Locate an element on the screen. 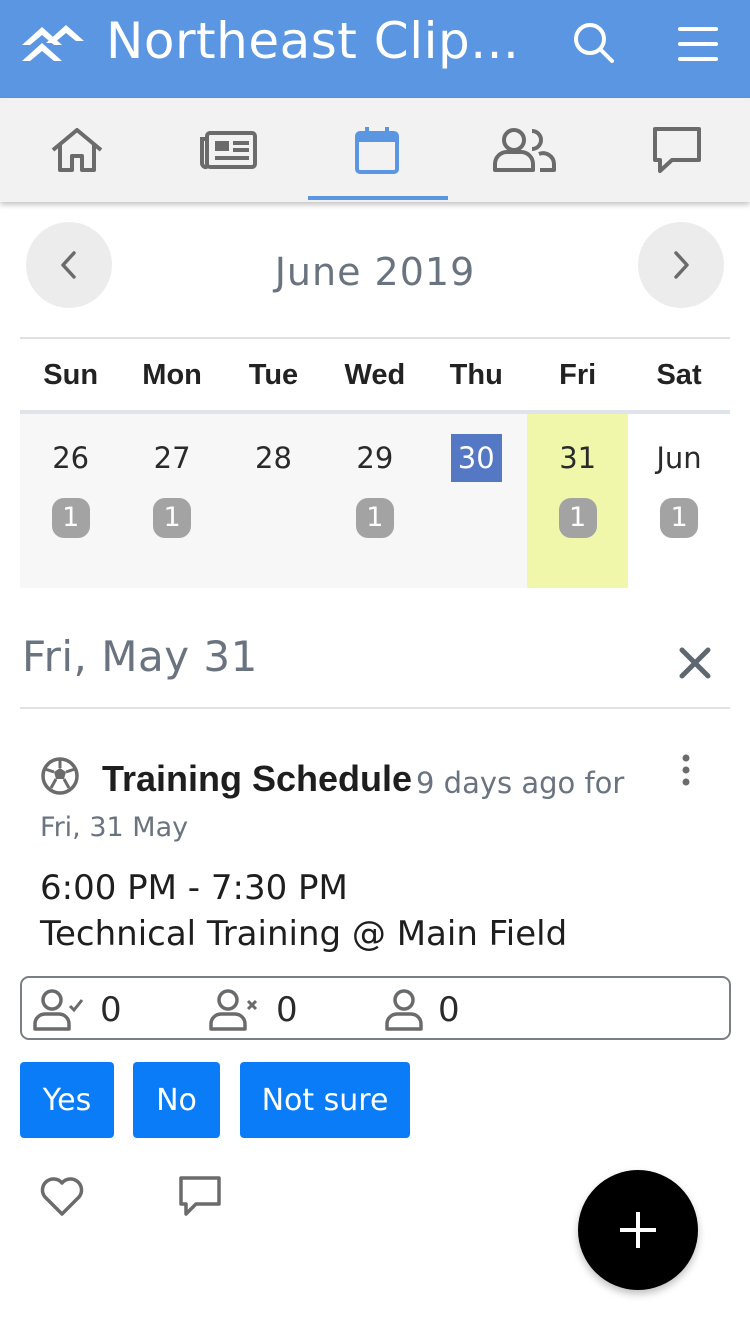 The height and width of the screenshot is (1334, 750). event-description: Technical Training @ Main Field is located at coordinates (304, 934).